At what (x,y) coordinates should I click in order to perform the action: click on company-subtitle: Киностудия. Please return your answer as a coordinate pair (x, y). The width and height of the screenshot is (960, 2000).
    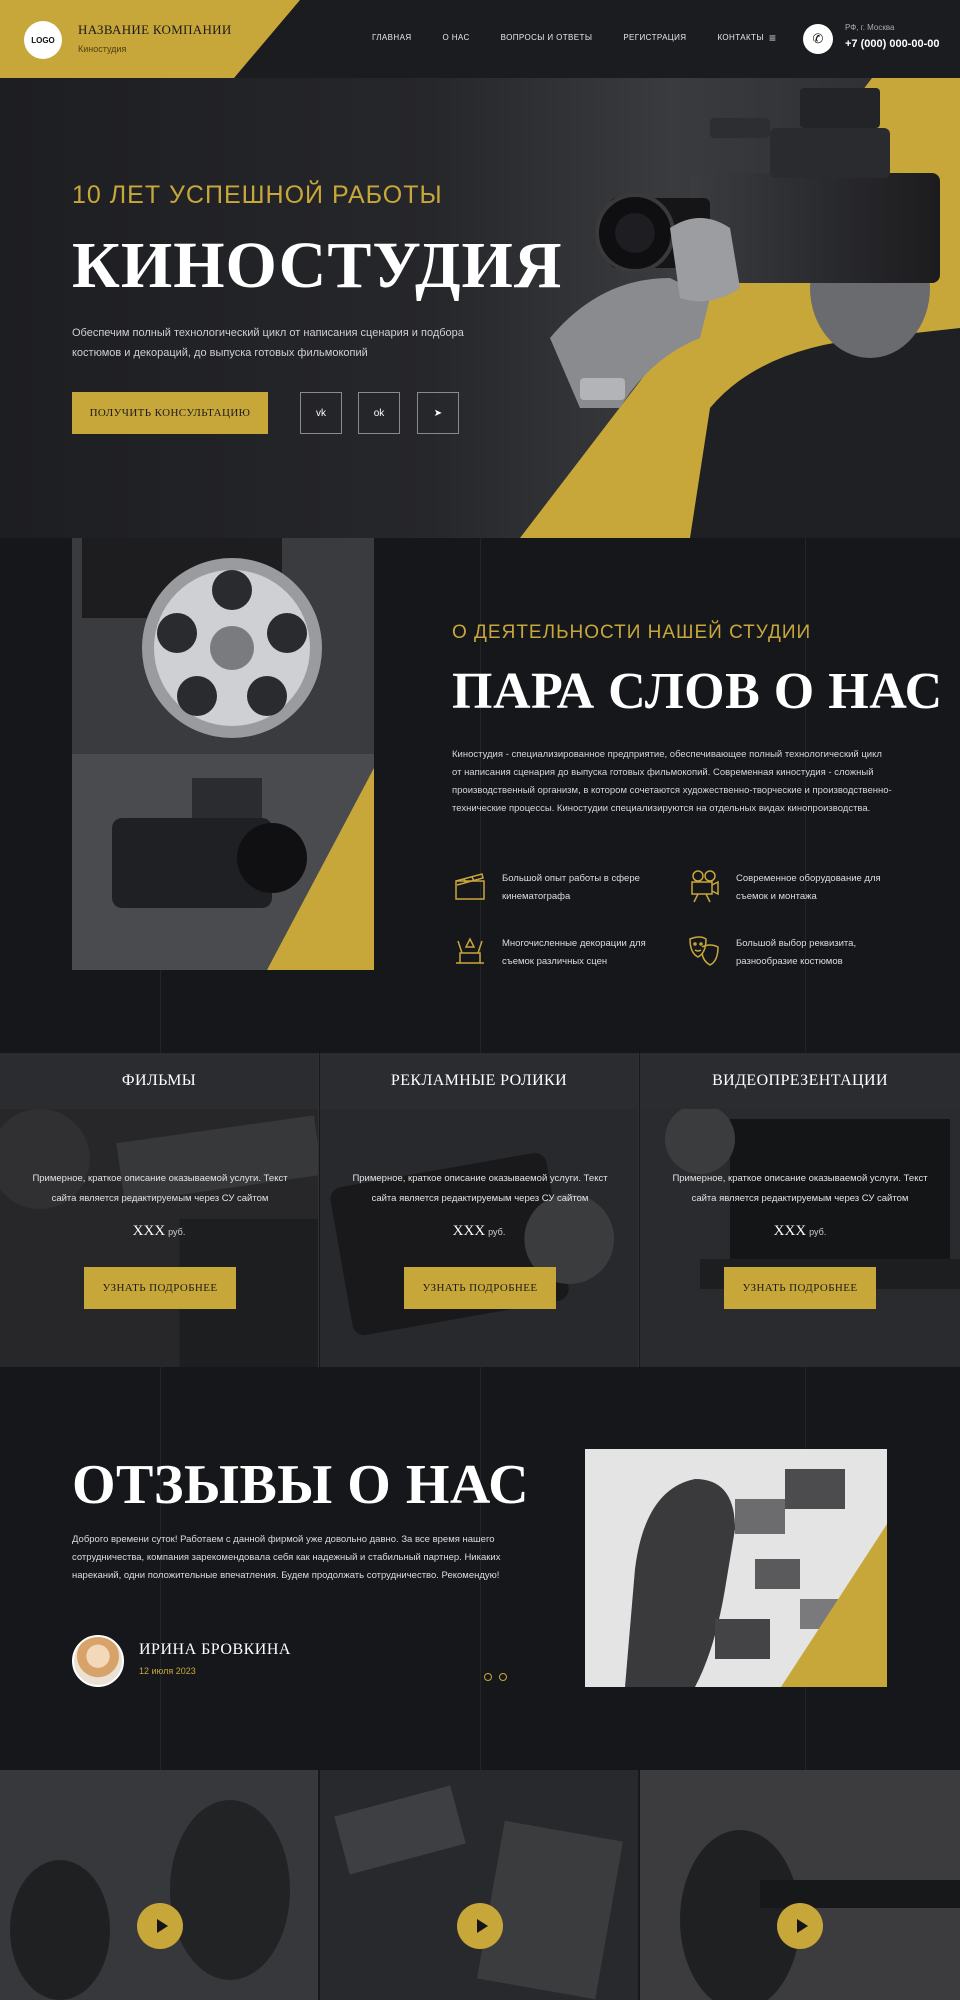
    Looking at the image, I should click on (102, 49).